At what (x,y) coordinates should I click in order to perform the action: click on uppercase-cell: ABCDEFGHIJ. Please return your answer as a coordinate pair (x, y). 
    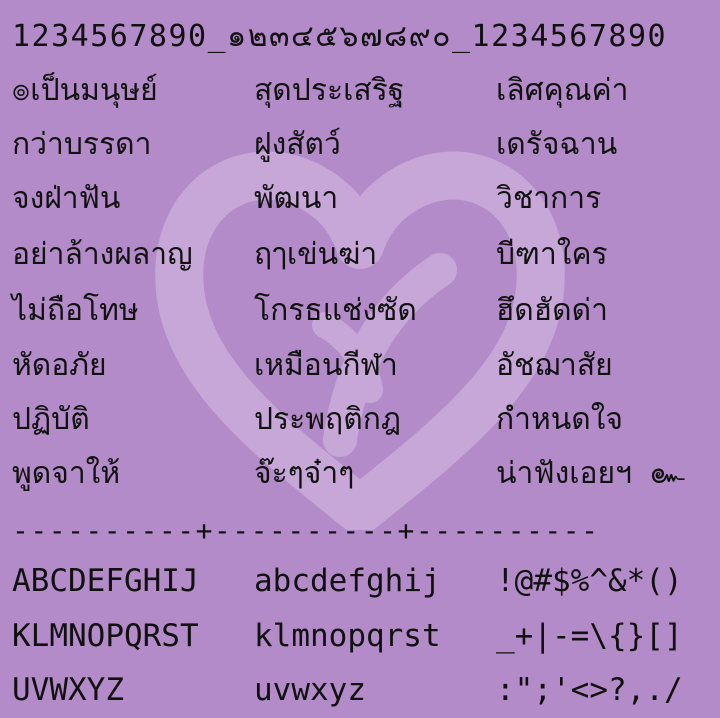
    Looking at the image, I should click on (105, 581).